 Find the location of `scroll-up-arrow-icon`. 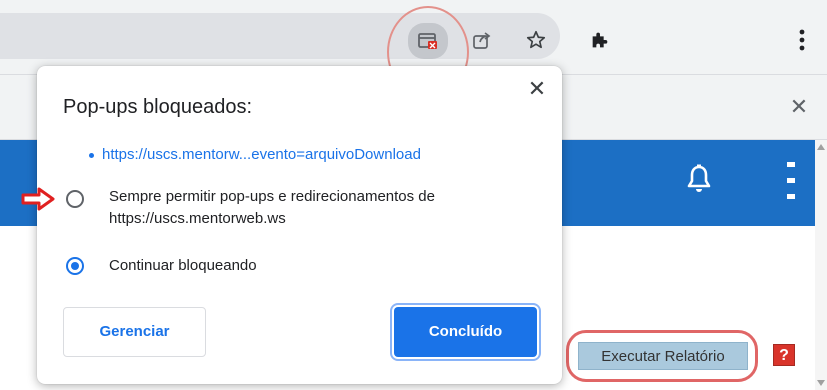

scroll-up-arrow-icon is located at coordinates (821, 147).